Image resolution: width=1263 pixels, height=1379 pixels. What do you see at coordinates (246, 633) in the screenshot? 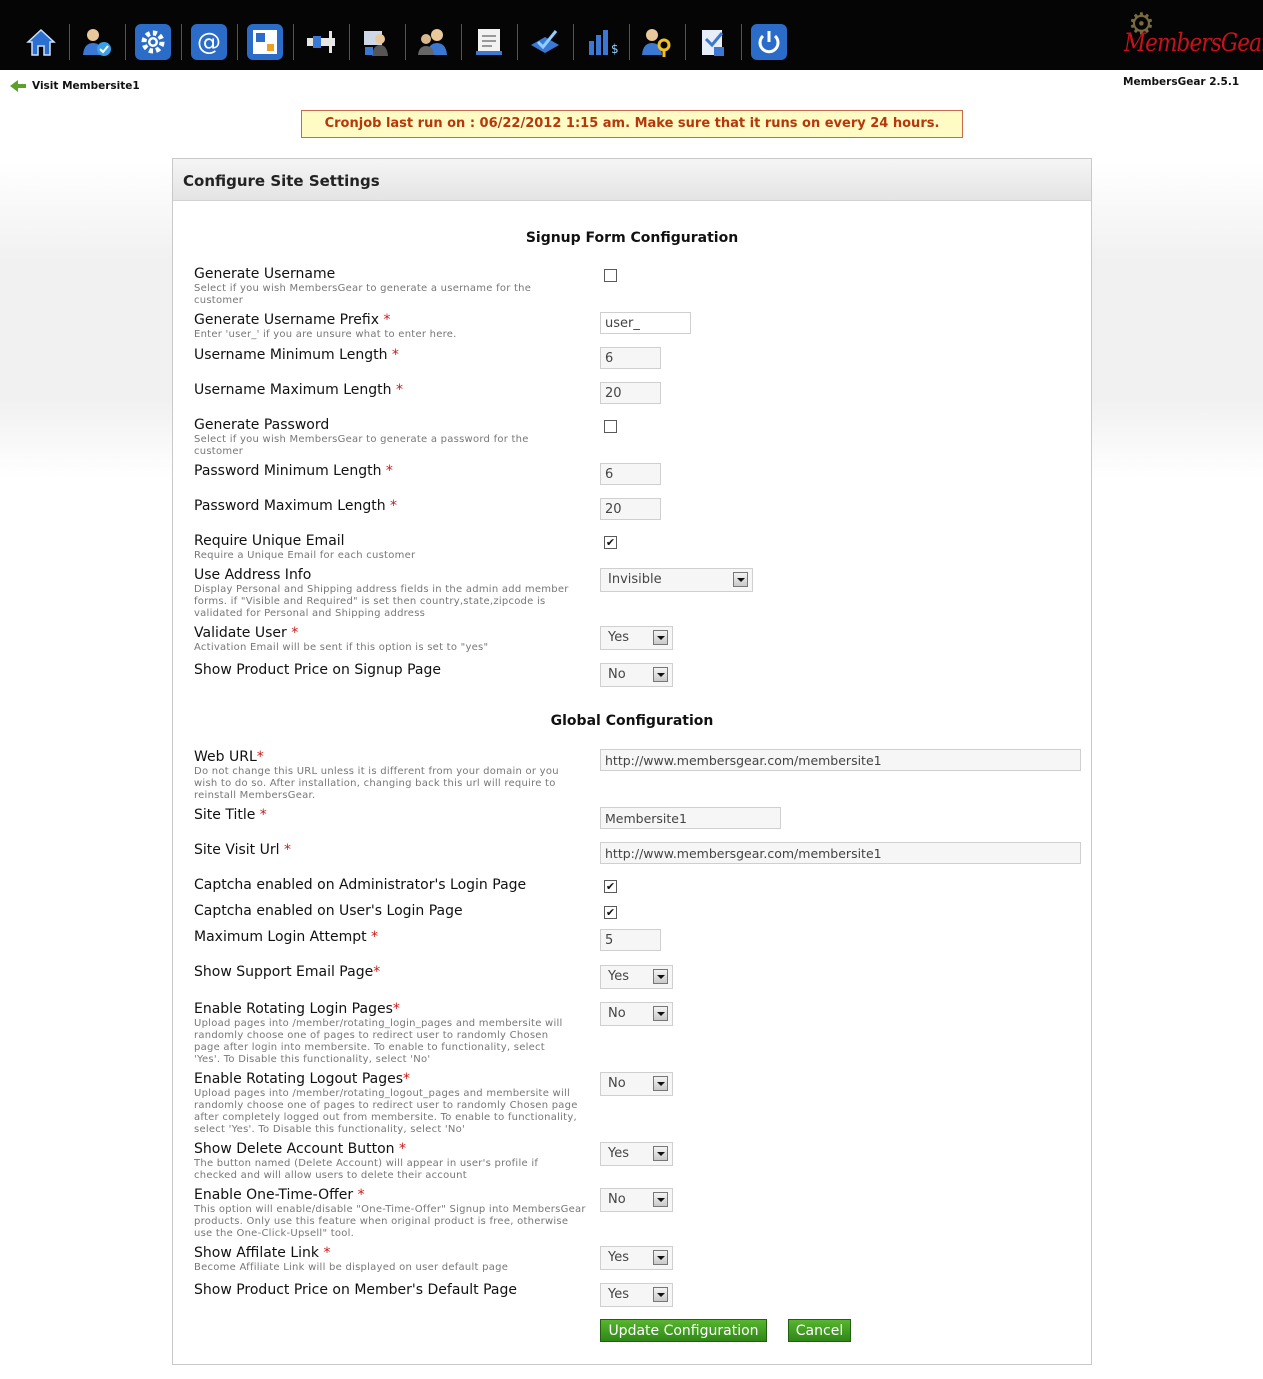
I see `validate-user-label: Validate User *` at bounding box center [246, 633].